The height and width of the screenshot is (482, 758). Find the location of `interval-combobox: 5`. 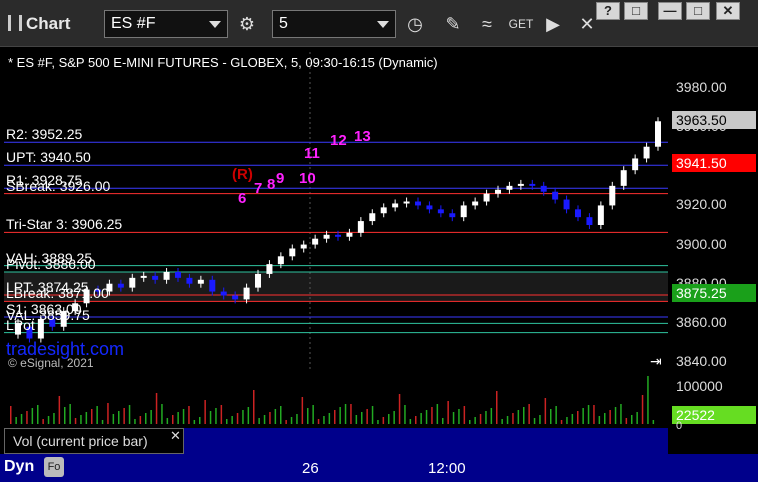

interval-combobox: 5 is located at coordinates (334, 24).